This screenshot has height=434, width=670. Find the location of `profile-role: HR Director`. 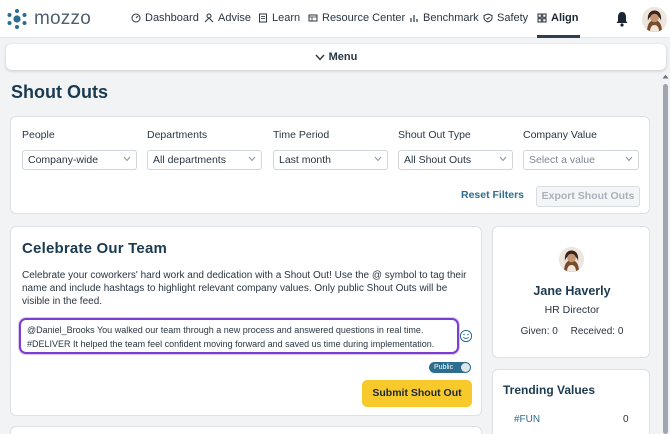

profile-role: HR Director is located at coordinates (572, 310).